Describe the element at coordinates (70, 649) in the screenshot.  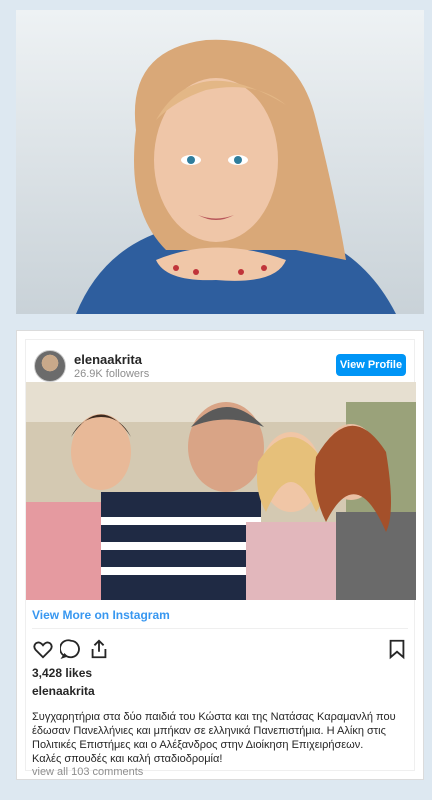
I see `comment-icon` at that location.